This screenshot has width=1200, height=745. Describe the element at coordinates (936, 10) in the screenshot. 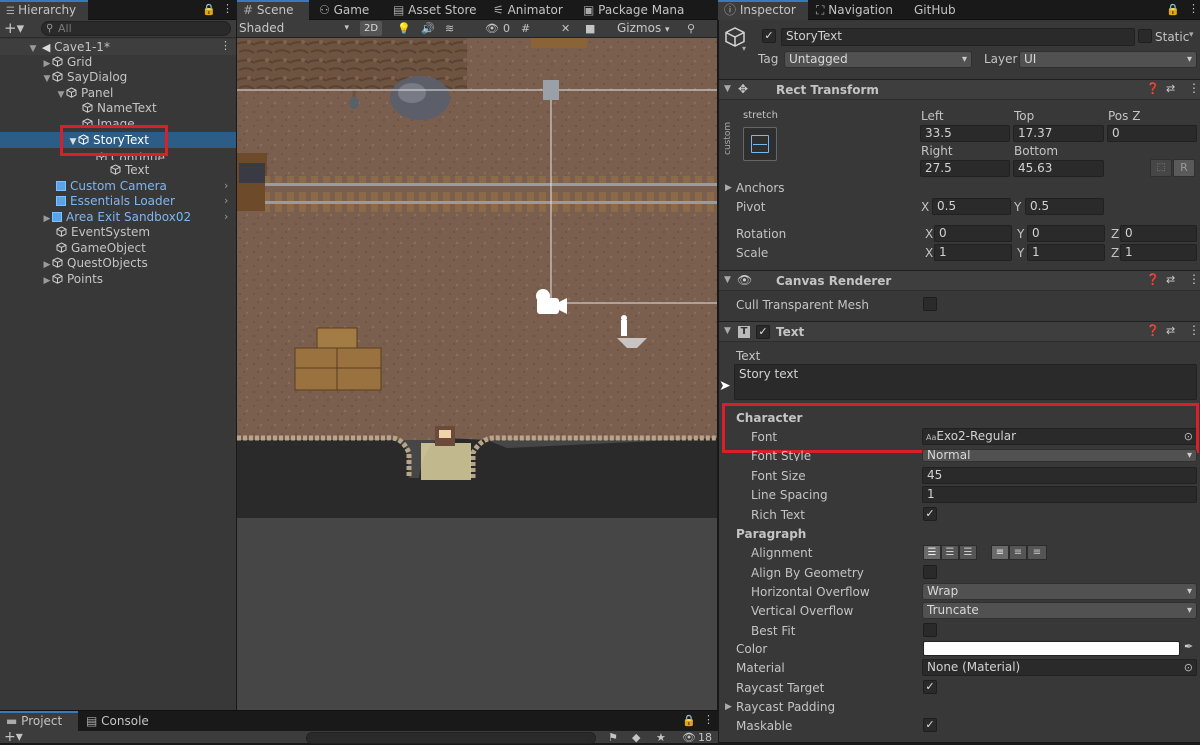

I see `tab-github: GitHub` at that location.